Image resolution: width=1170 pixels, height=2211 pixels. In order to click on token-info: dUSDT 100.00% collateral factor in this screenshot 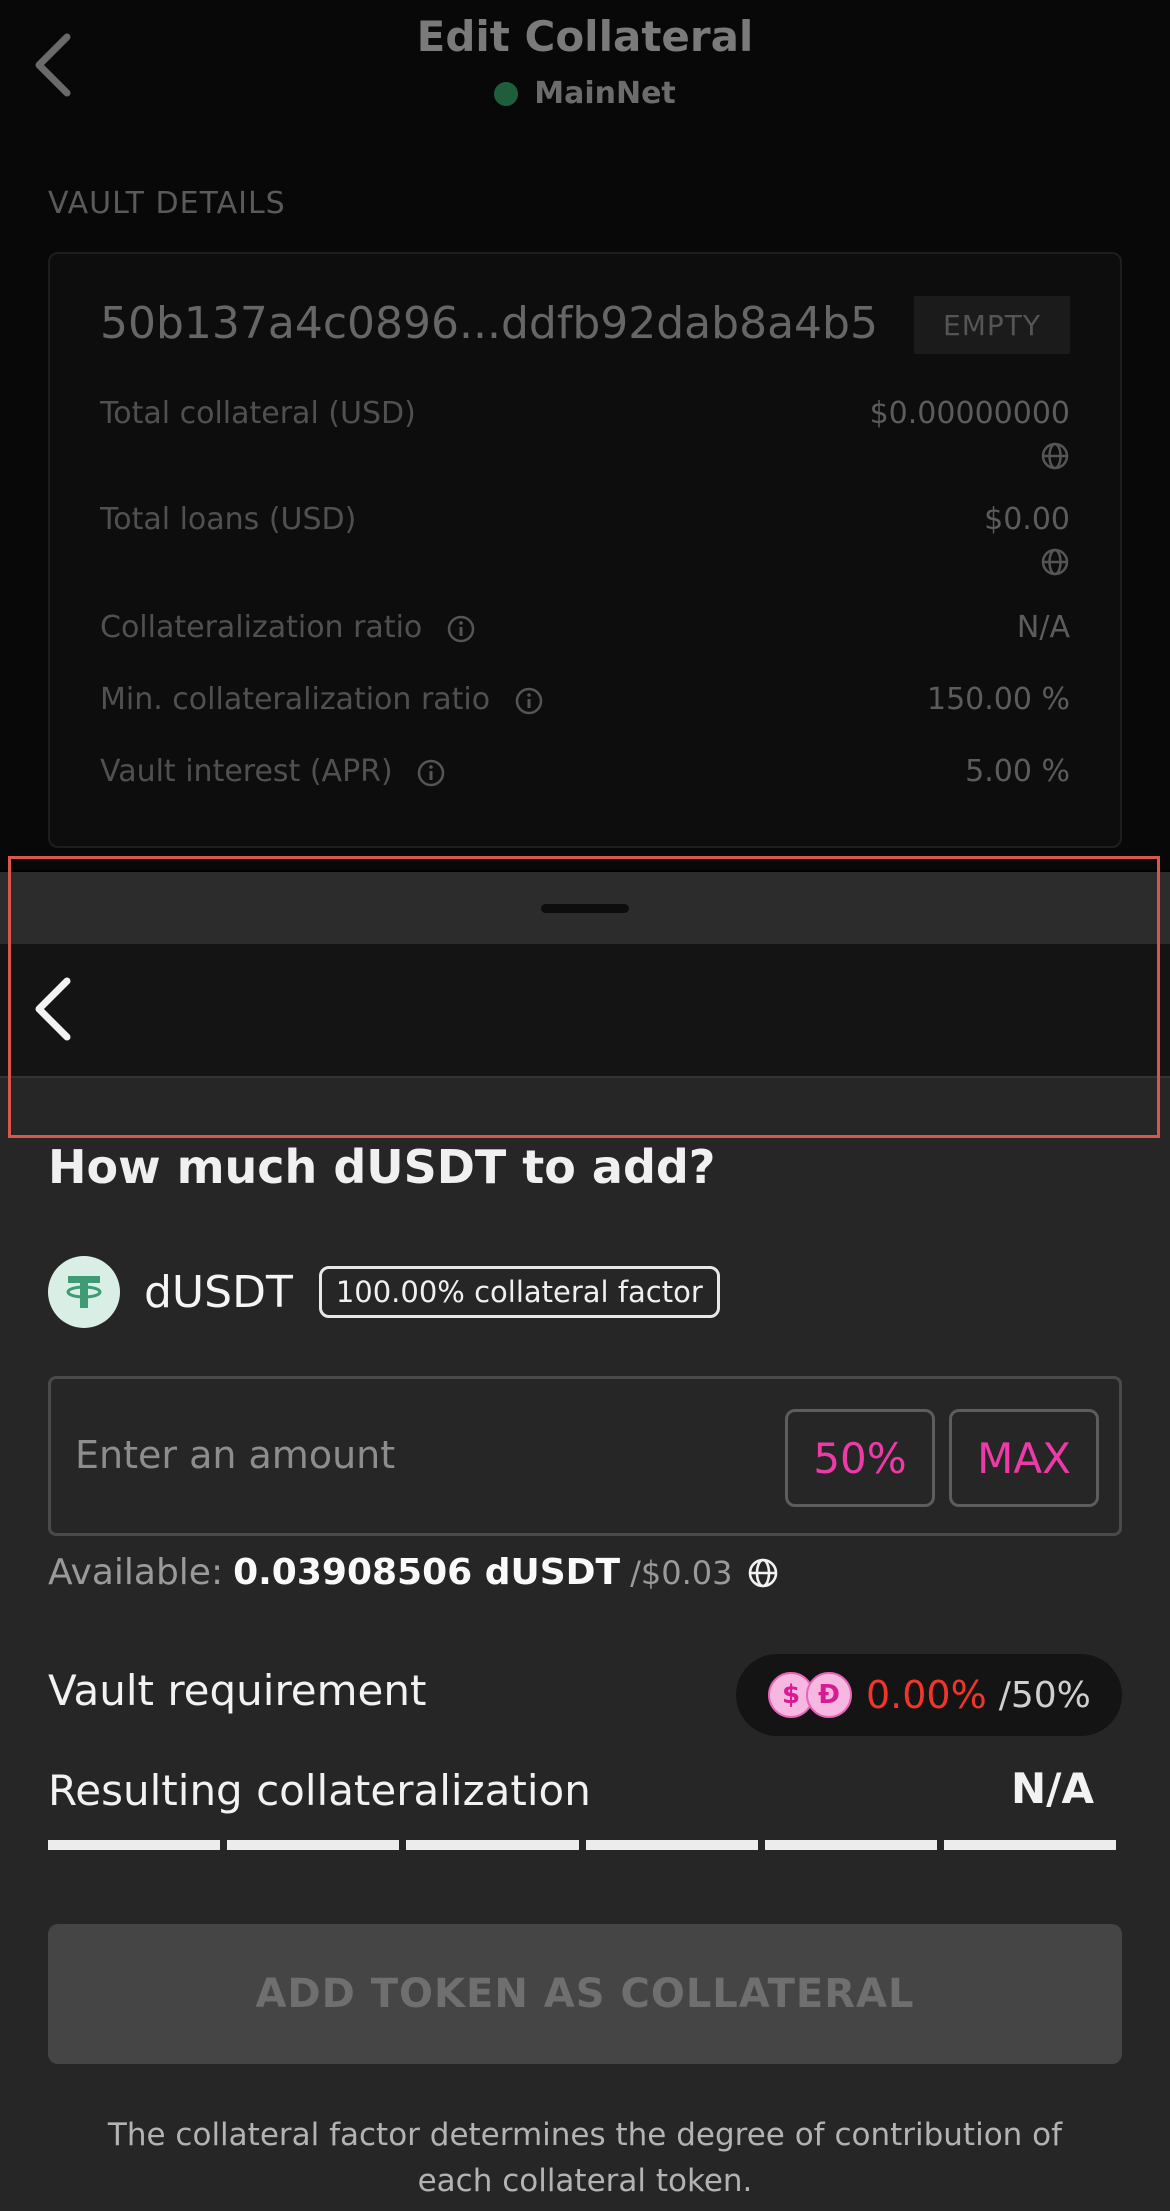, I will do `click(384, 1292)`.